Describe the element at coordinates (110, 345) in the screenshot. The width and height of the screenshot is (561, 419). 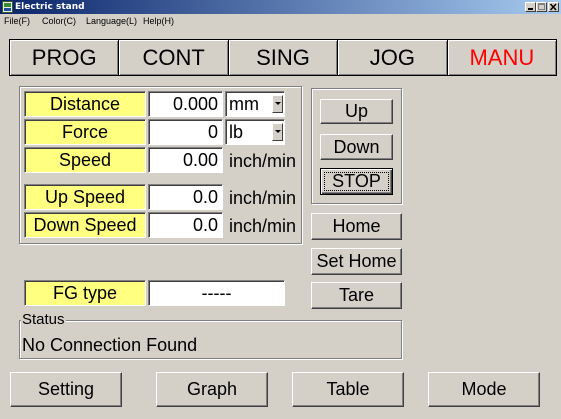
I see `status-message: No Connection Found` at that location.